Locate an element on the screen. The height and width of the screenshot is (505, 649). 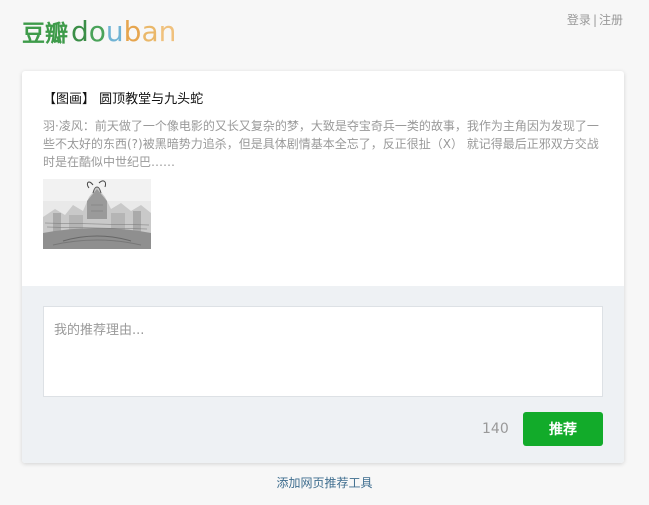
footer-links: 添加网页推荐工具 is located at coordinates (324, 482).